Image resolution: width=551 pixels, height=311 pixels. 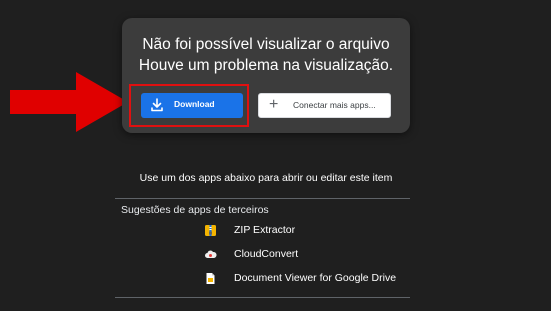 I want to click on download-button: Download, so click(x=192, y=105).